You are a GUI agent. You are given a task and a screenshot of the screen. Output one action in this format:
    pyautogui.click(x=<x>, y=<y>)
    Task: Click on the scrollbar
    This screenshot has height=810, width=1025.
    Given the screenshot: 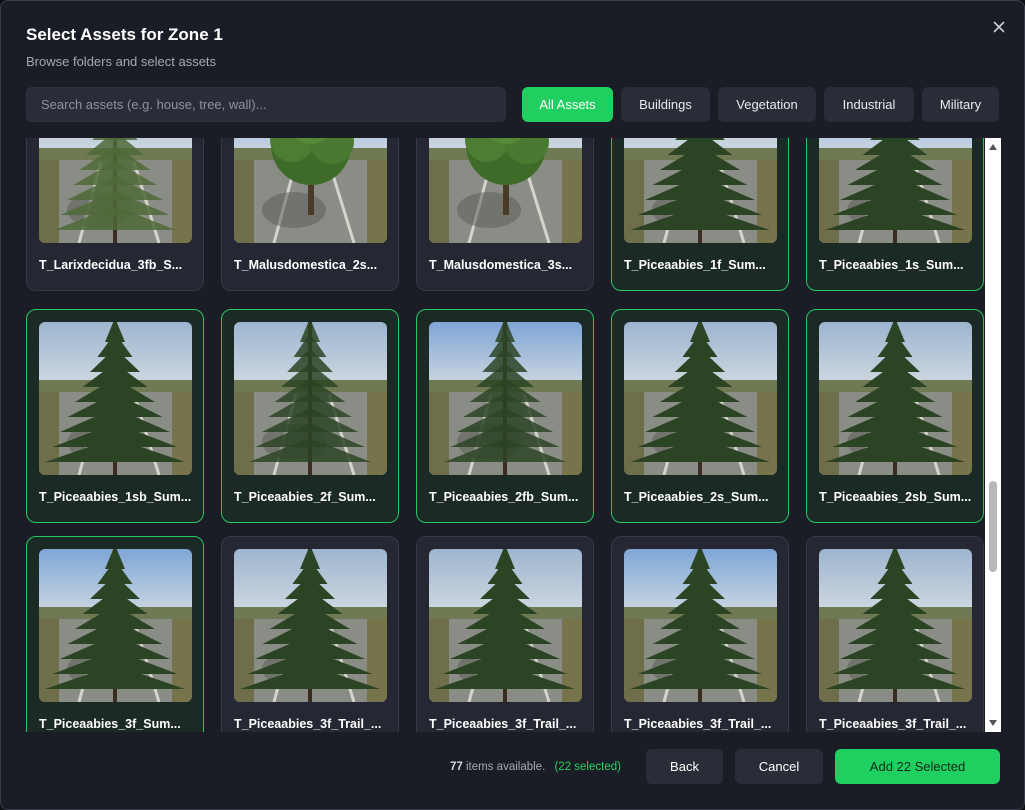 What is the action you would take?
    pyautogui.click(x=993, y=435)
    